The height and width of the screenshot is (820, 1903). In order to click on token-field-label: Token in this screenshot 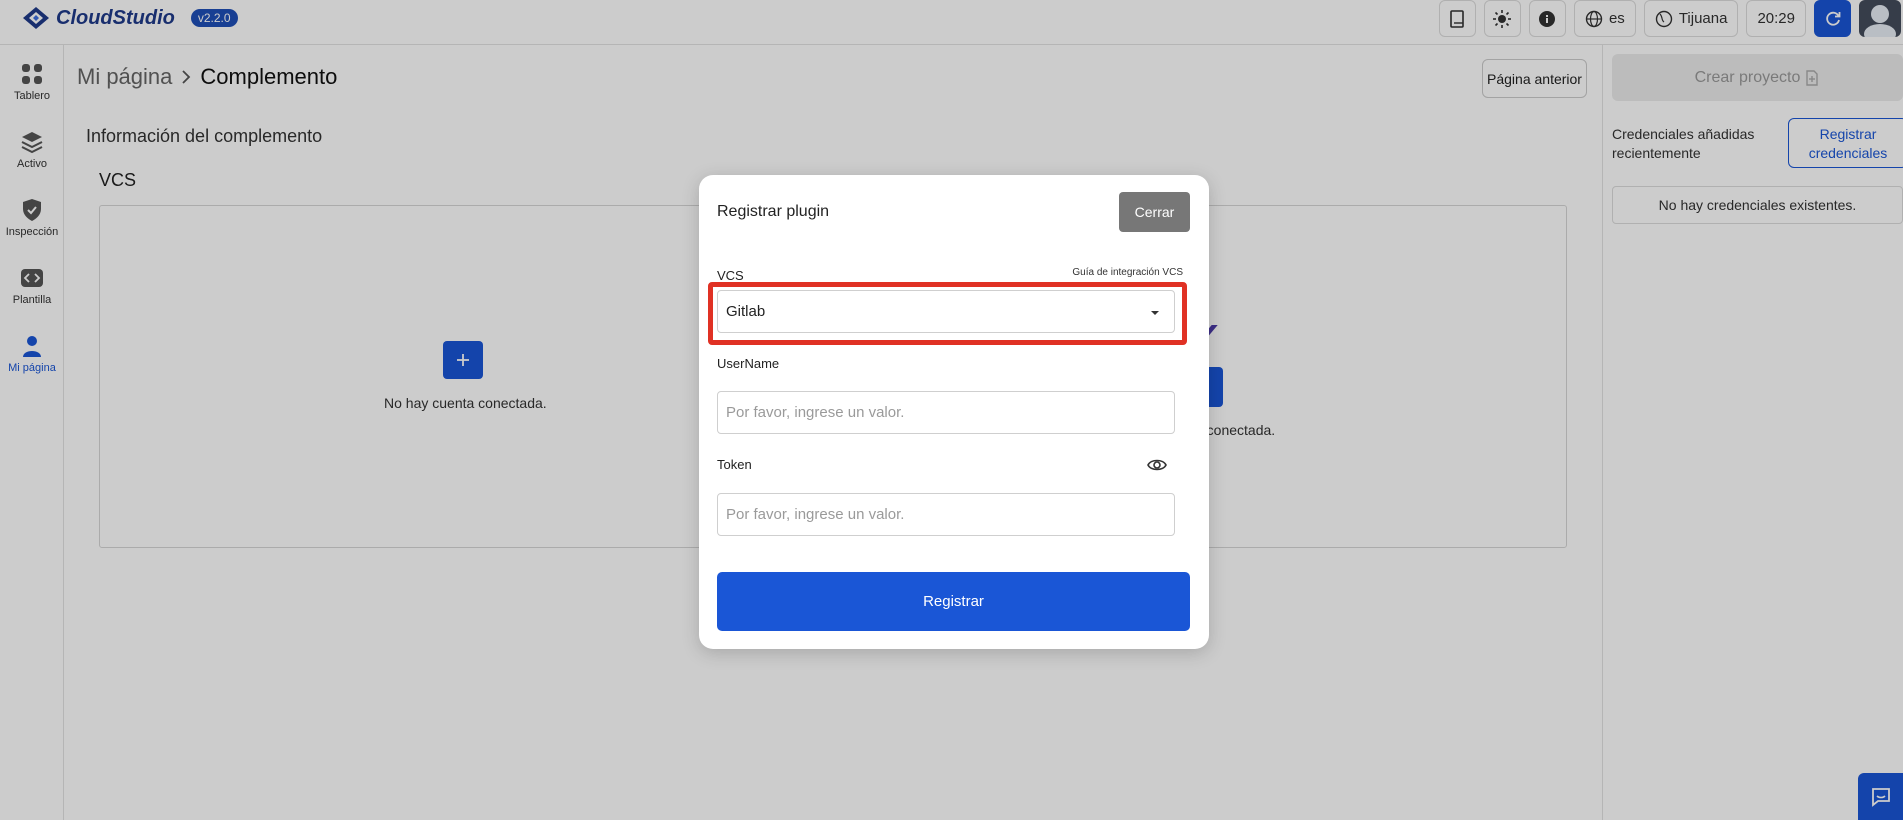, I will do `click(734, 464)`.